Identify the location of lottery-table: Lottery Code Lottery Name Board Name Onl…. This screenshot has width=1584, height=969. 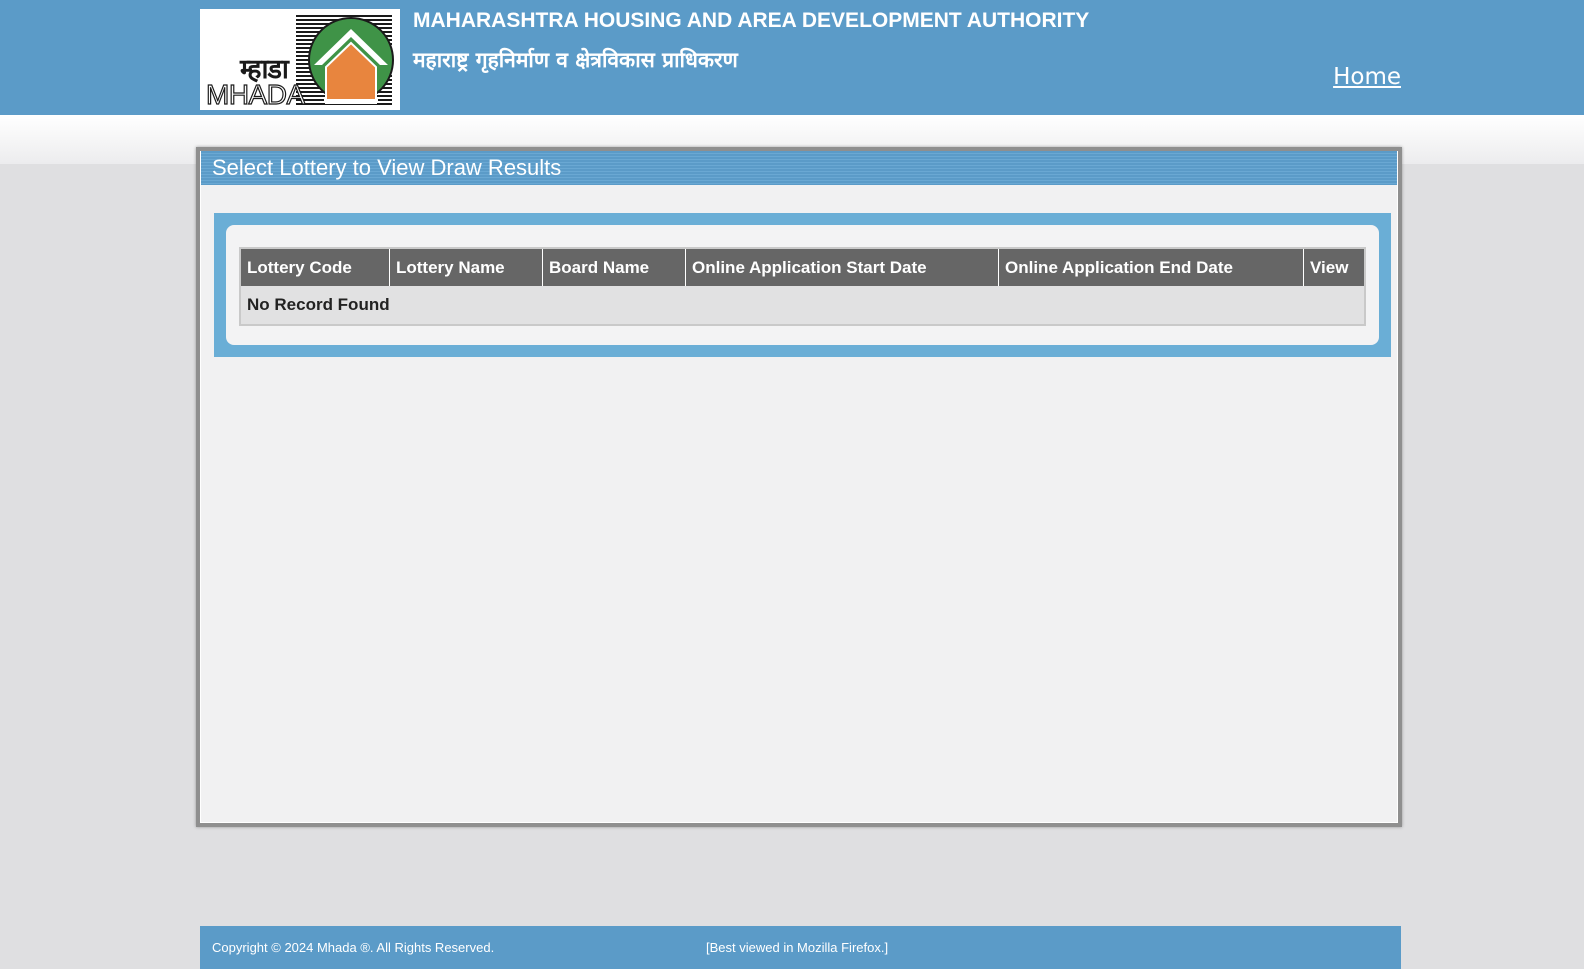
(802, 286).